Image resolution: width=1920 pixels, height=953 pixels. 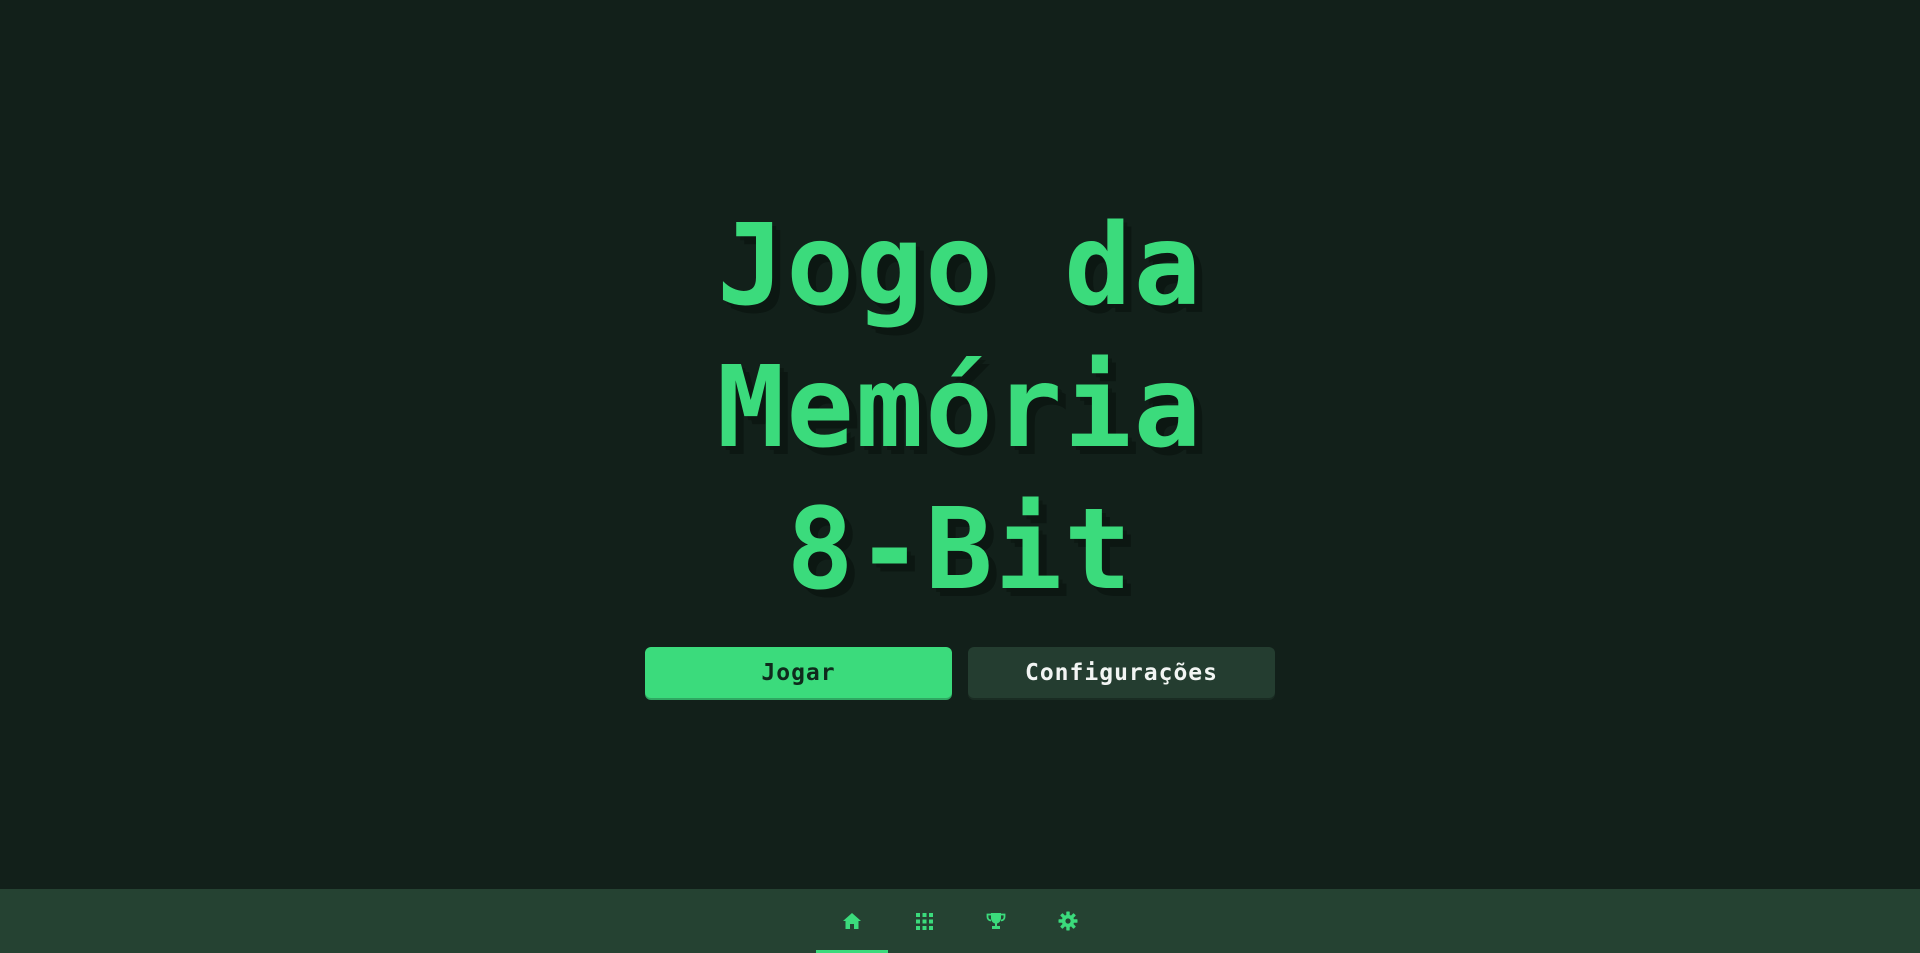 What do you see at coordinates (1121, 672) in the screenshot?
I see `settings-button: Configurações` at bounding box center [1121, 672].